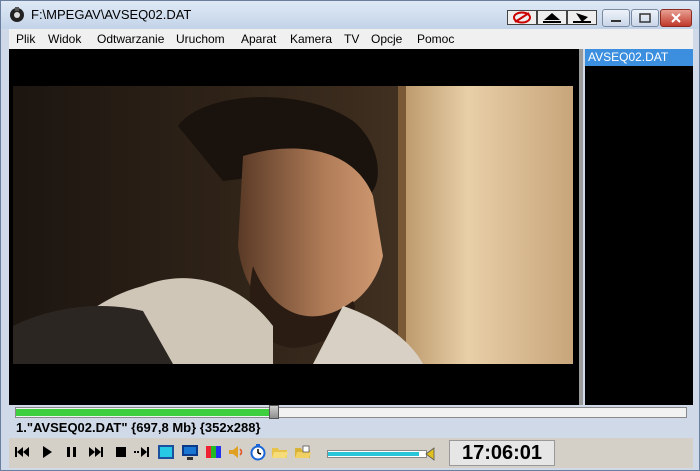  What do you see at coordinates (64, 39) in the screenshot?
I see `menu-view: Widok` at bounding box center [64, 39].